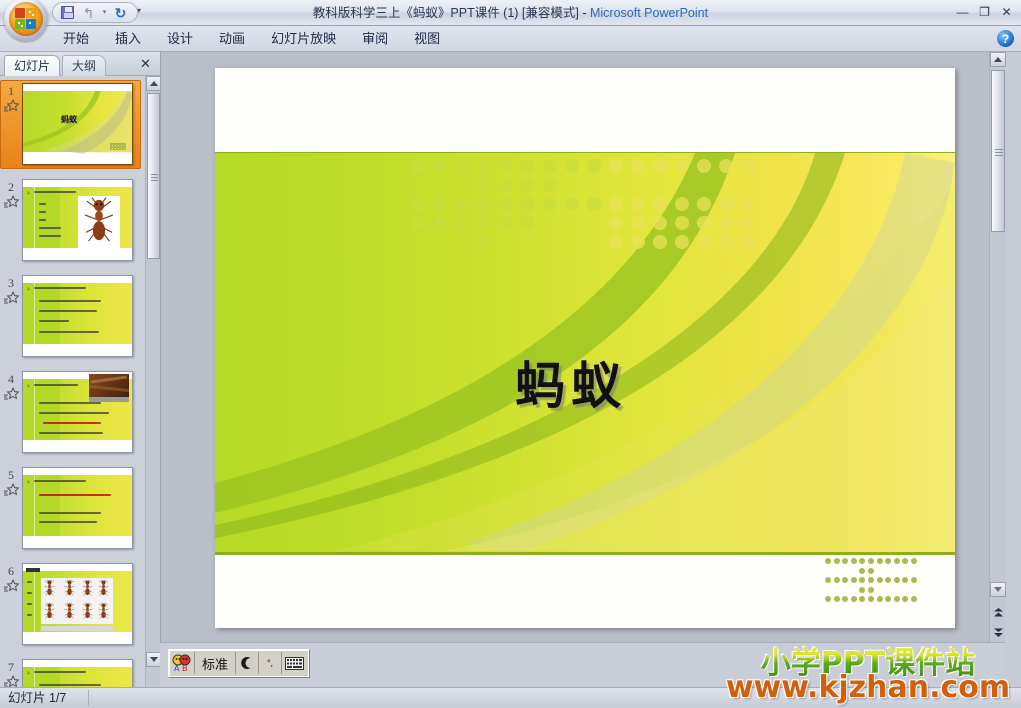 The width and height of the screenshot is (1021, 708). I want to click on chevron-down-icon: ▾, so click(104, 12).